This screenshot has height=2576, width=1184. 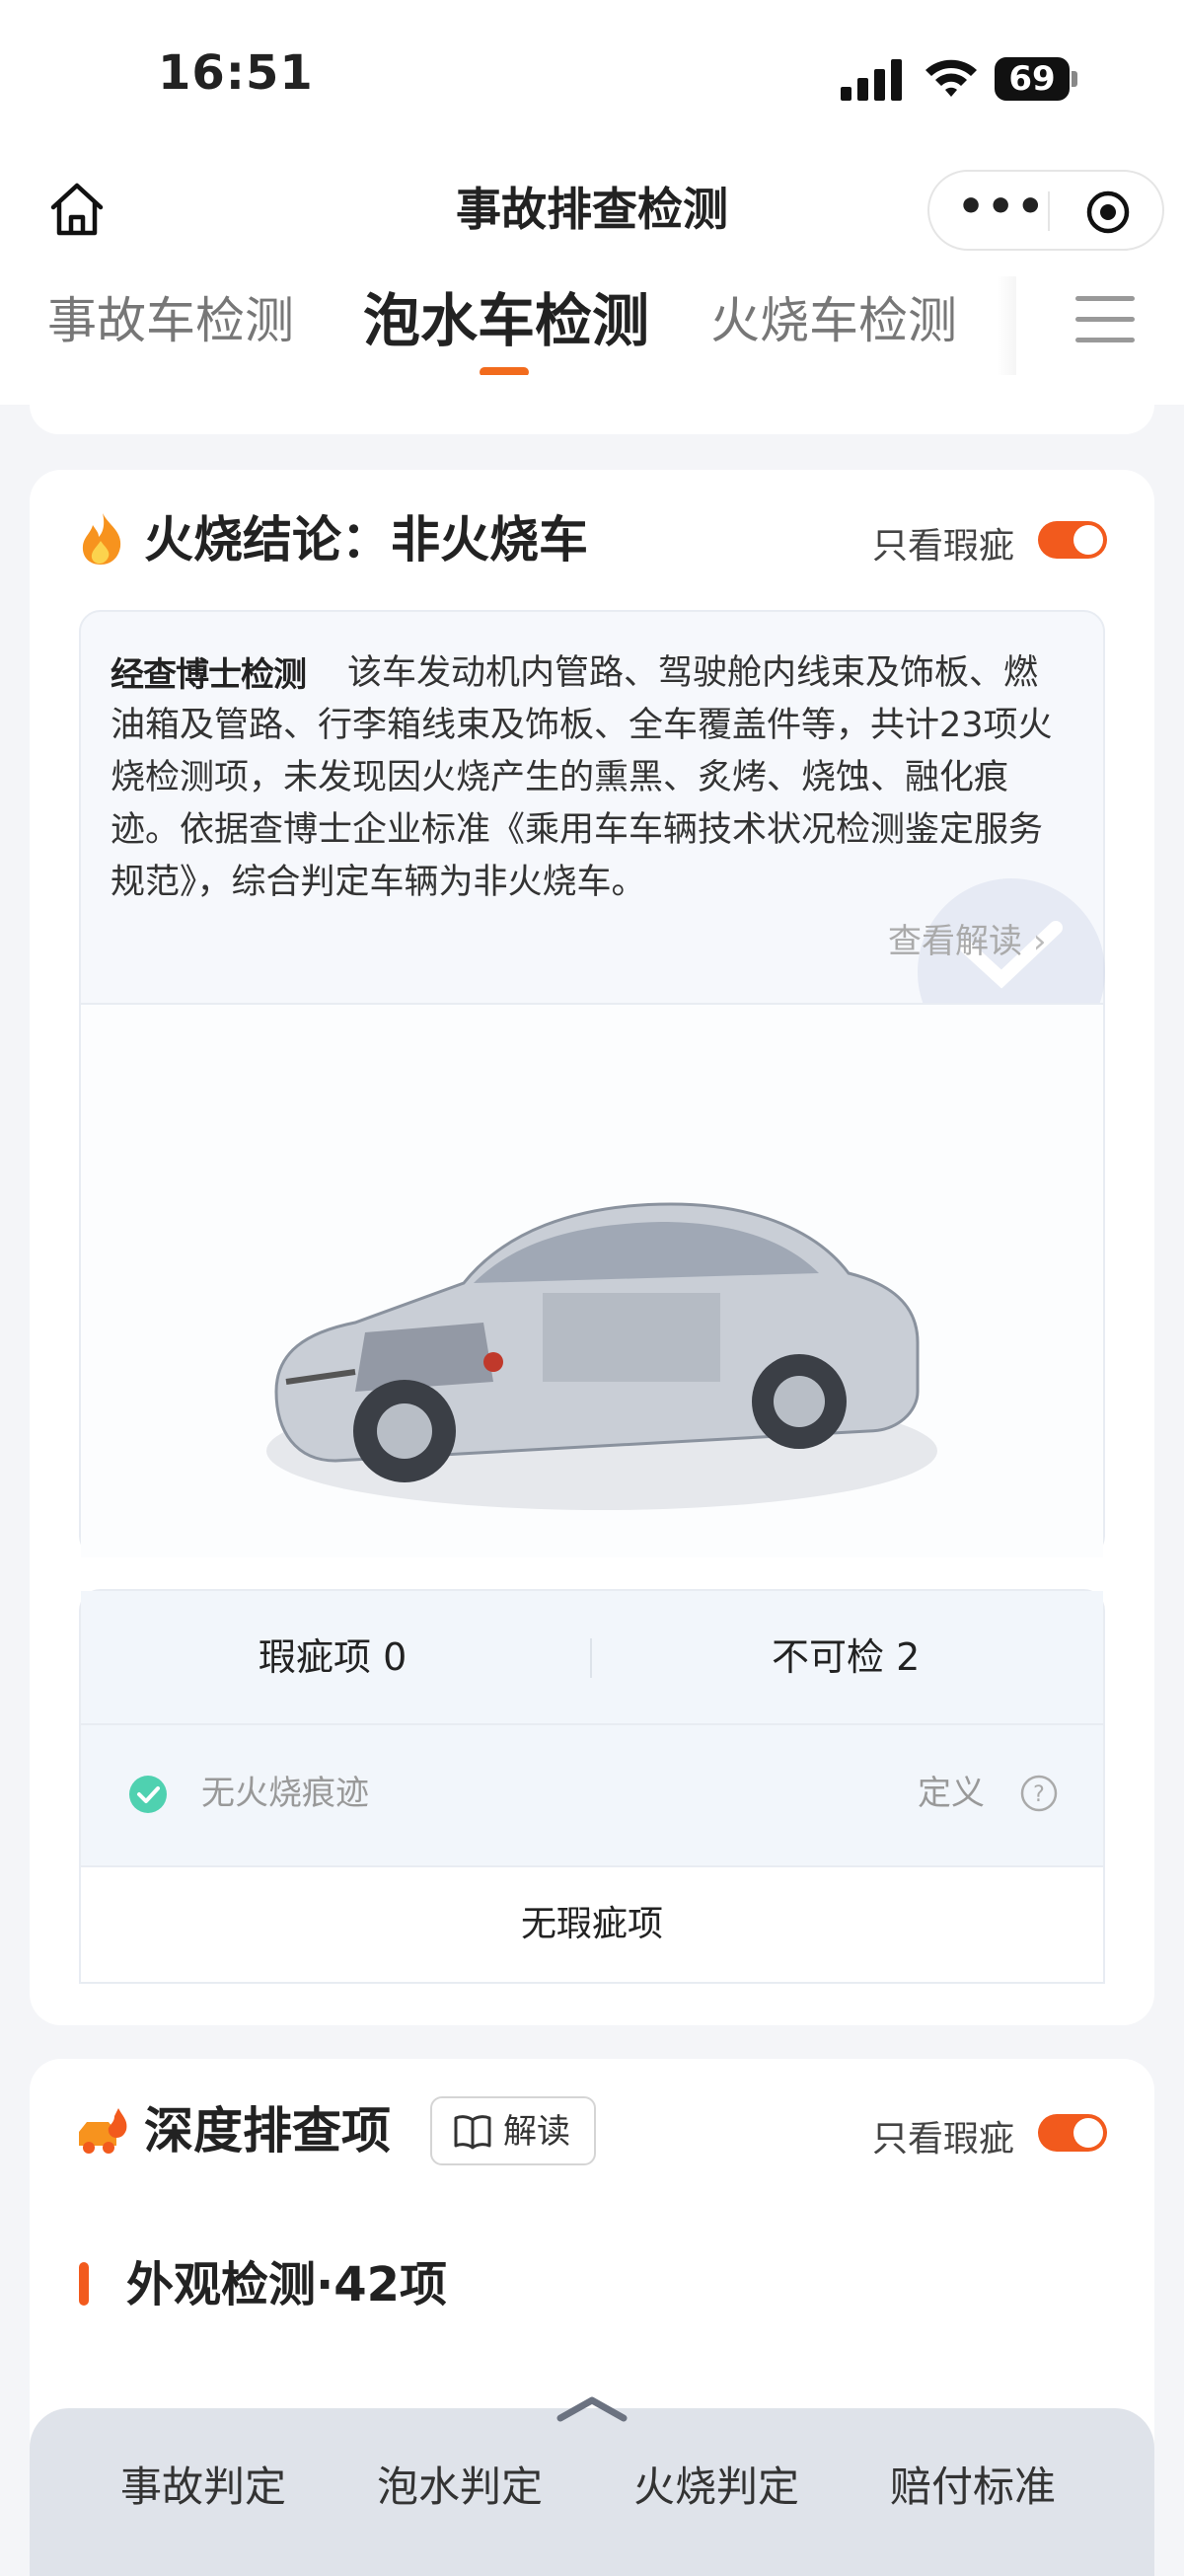 I want to click on deep-inspection-title: 深度排查项, so click(x=268, y=2130).